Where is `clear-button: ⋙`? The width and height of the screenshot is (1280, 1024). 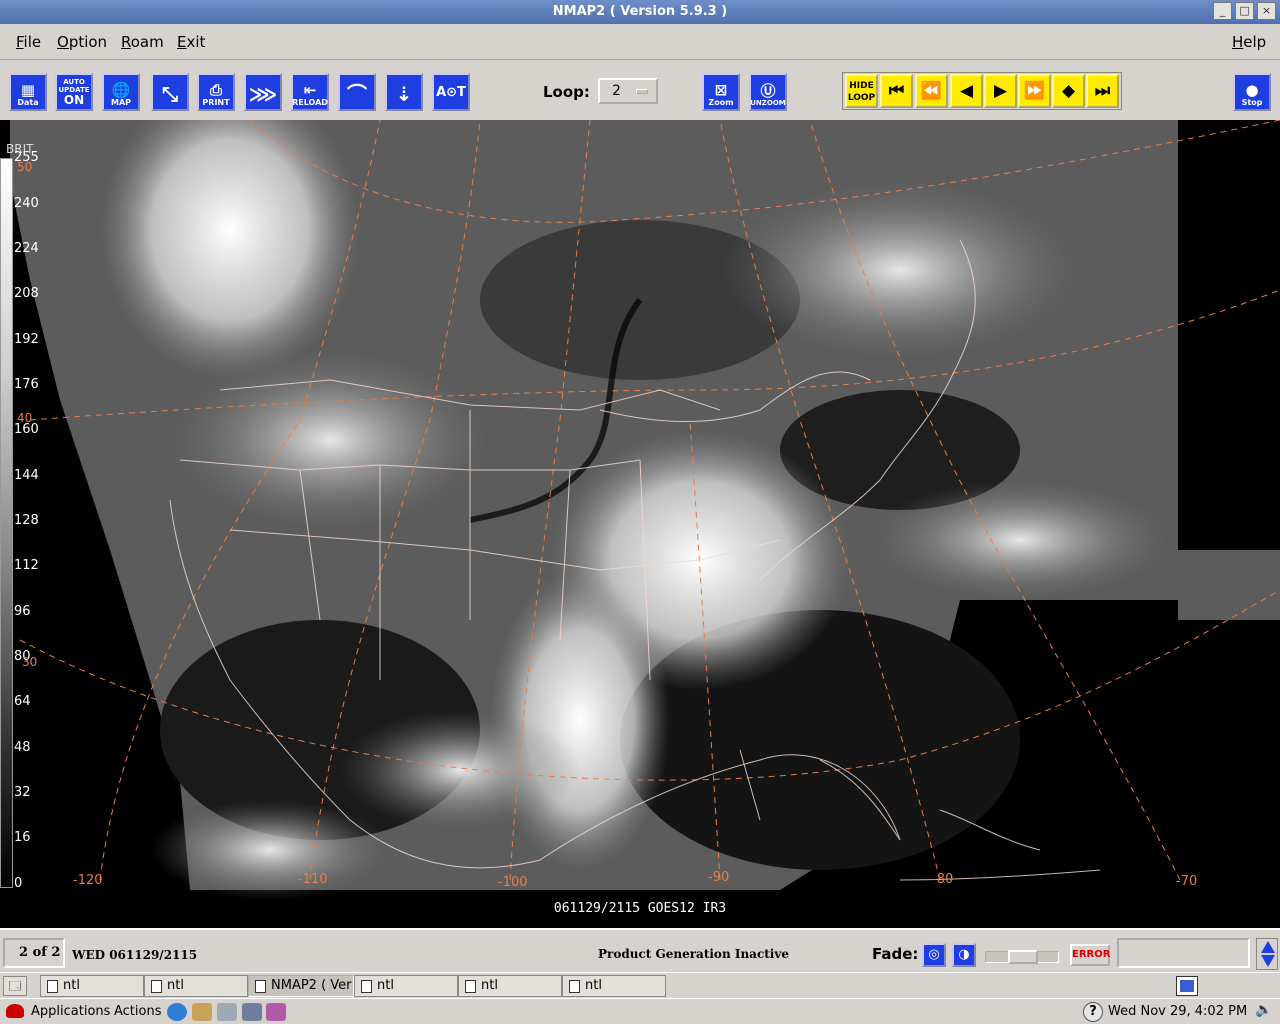 clear-button: ⋙ is located at coordinates (263, 92).